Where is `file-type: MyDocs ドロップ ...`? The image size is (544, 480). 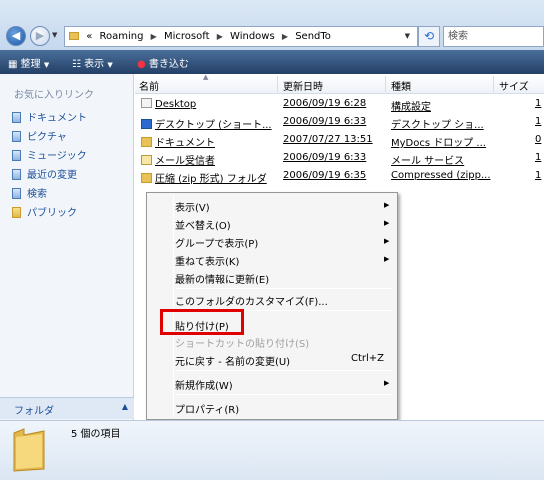 file-type: MyDocs ドロップ ... is located at coordinates (438, 143).